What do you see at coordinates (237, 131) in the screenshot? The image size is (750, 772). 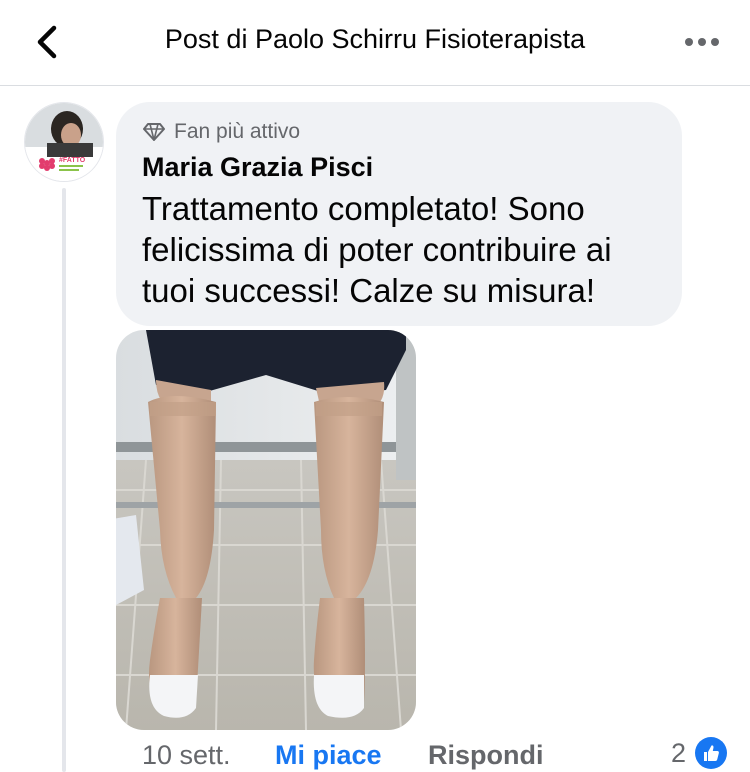 I see `badge-label: Fan più attivo` at bounding box center [237, 131].